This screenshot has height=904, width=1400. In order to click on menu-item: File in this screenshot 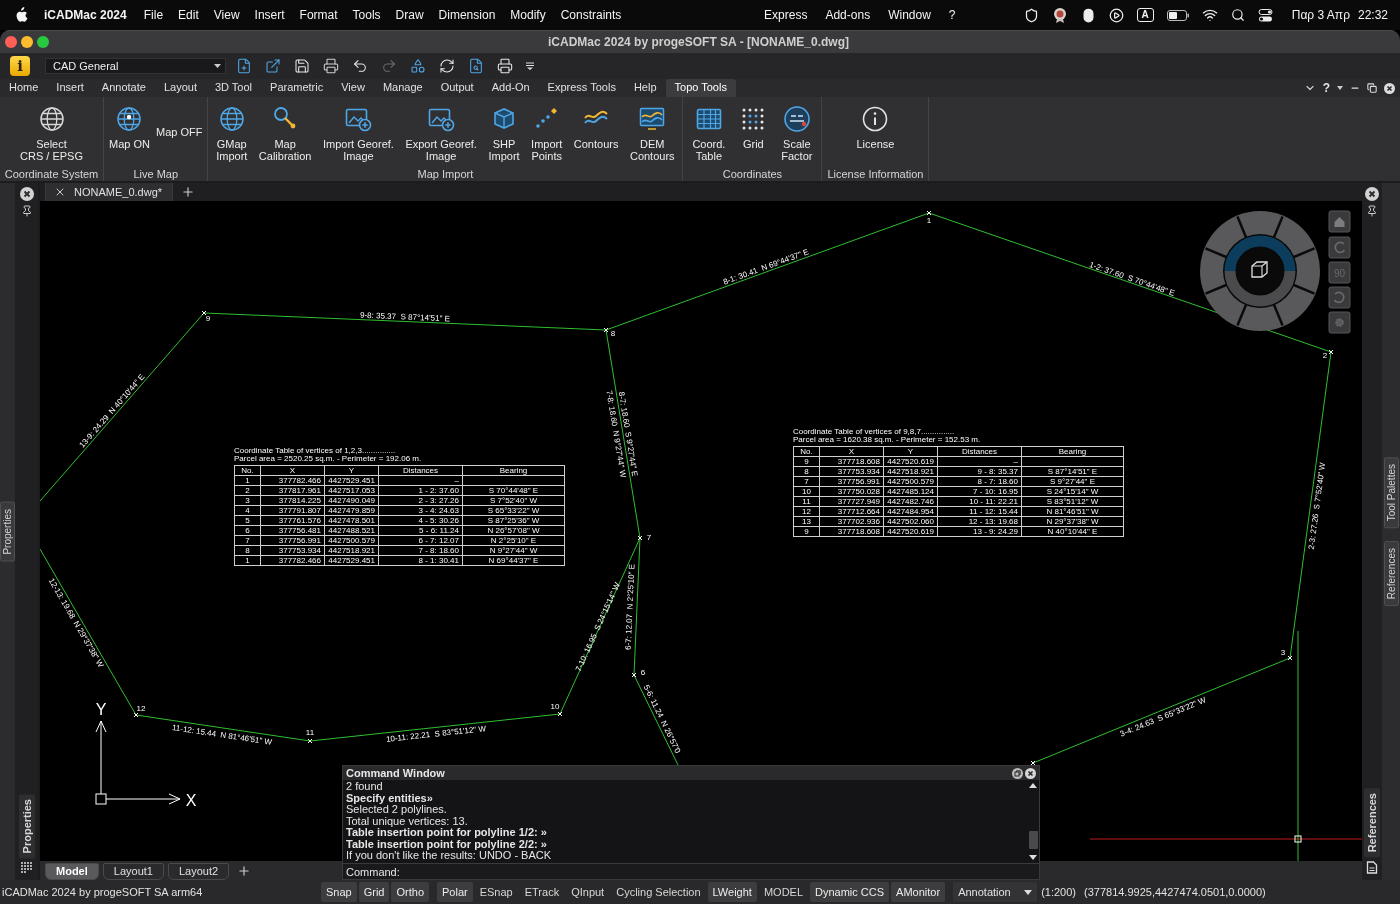, I will do `click(153, 15)`.